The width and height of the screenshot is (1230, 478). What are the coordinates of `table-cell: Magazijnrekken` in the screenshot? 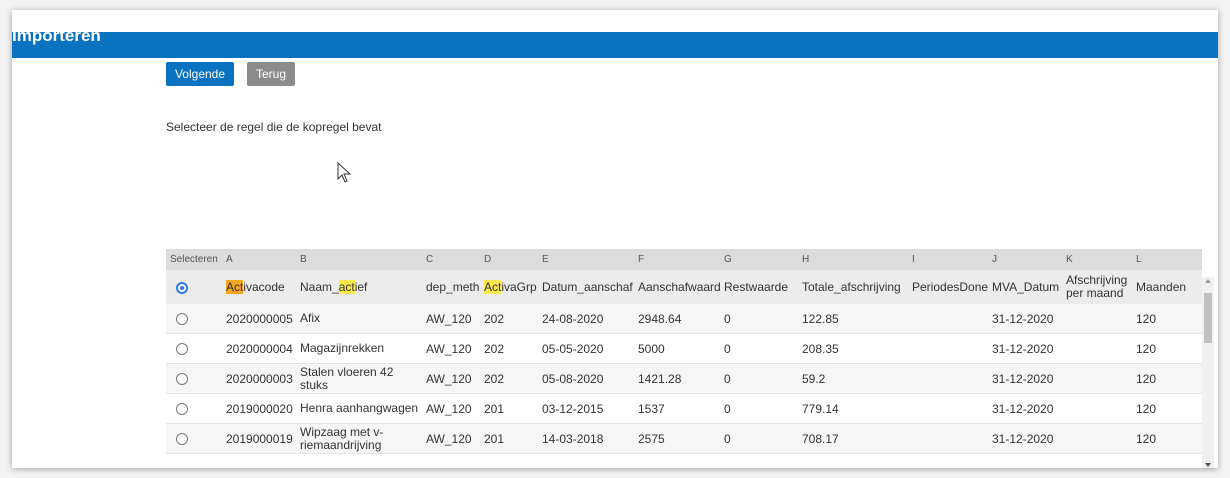 It's located at (359, 348).